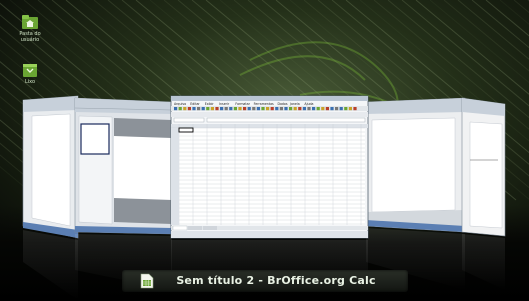 Image resolution: width=529 pixels, height=301 pixels. What do you see at coordinates (283, 104) in the screenshot?
I see `calc-menu-item: Dados` at bounding box center [283, 104].